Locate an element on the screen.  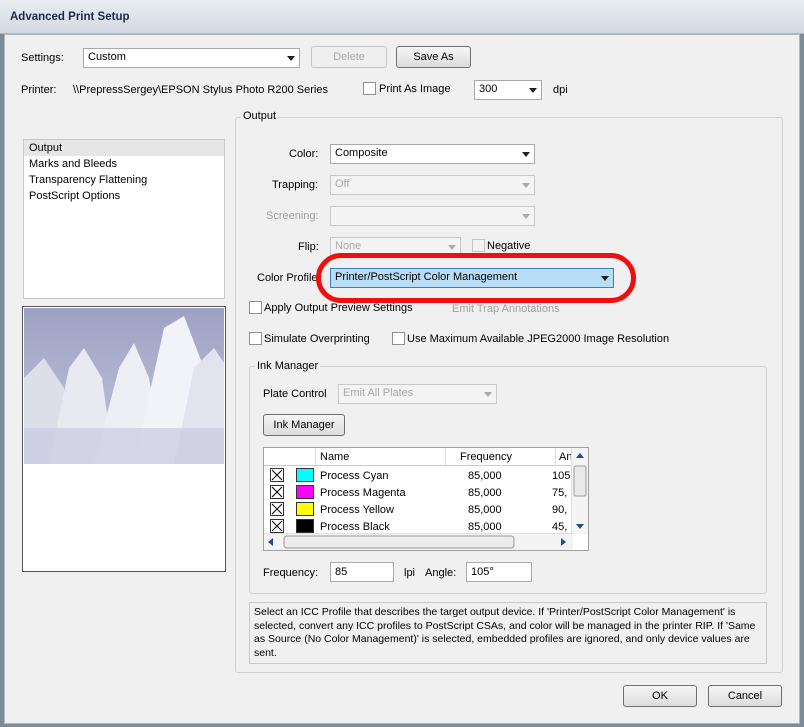
highlight-annotation-ring is located at coordinates (476, 278).